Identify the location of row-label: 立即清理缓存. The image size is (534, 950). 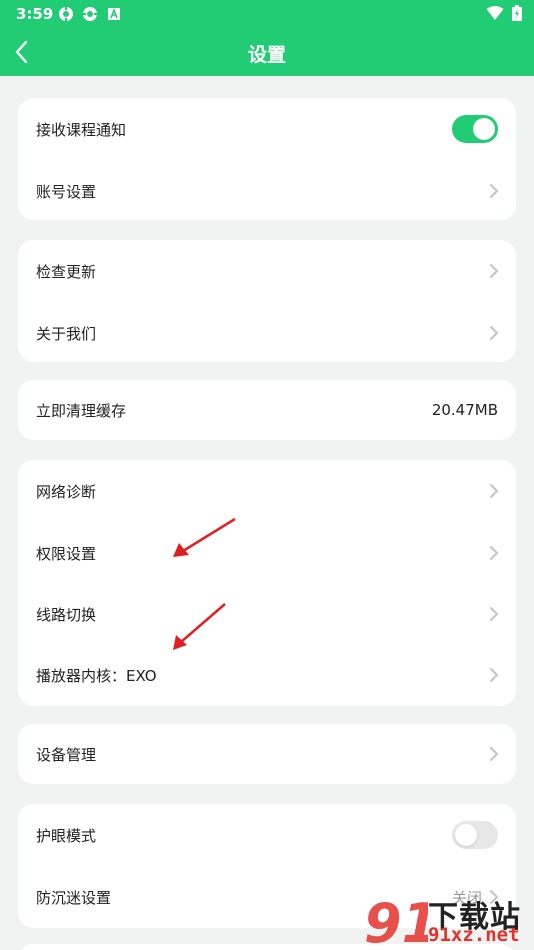
(81, 410).